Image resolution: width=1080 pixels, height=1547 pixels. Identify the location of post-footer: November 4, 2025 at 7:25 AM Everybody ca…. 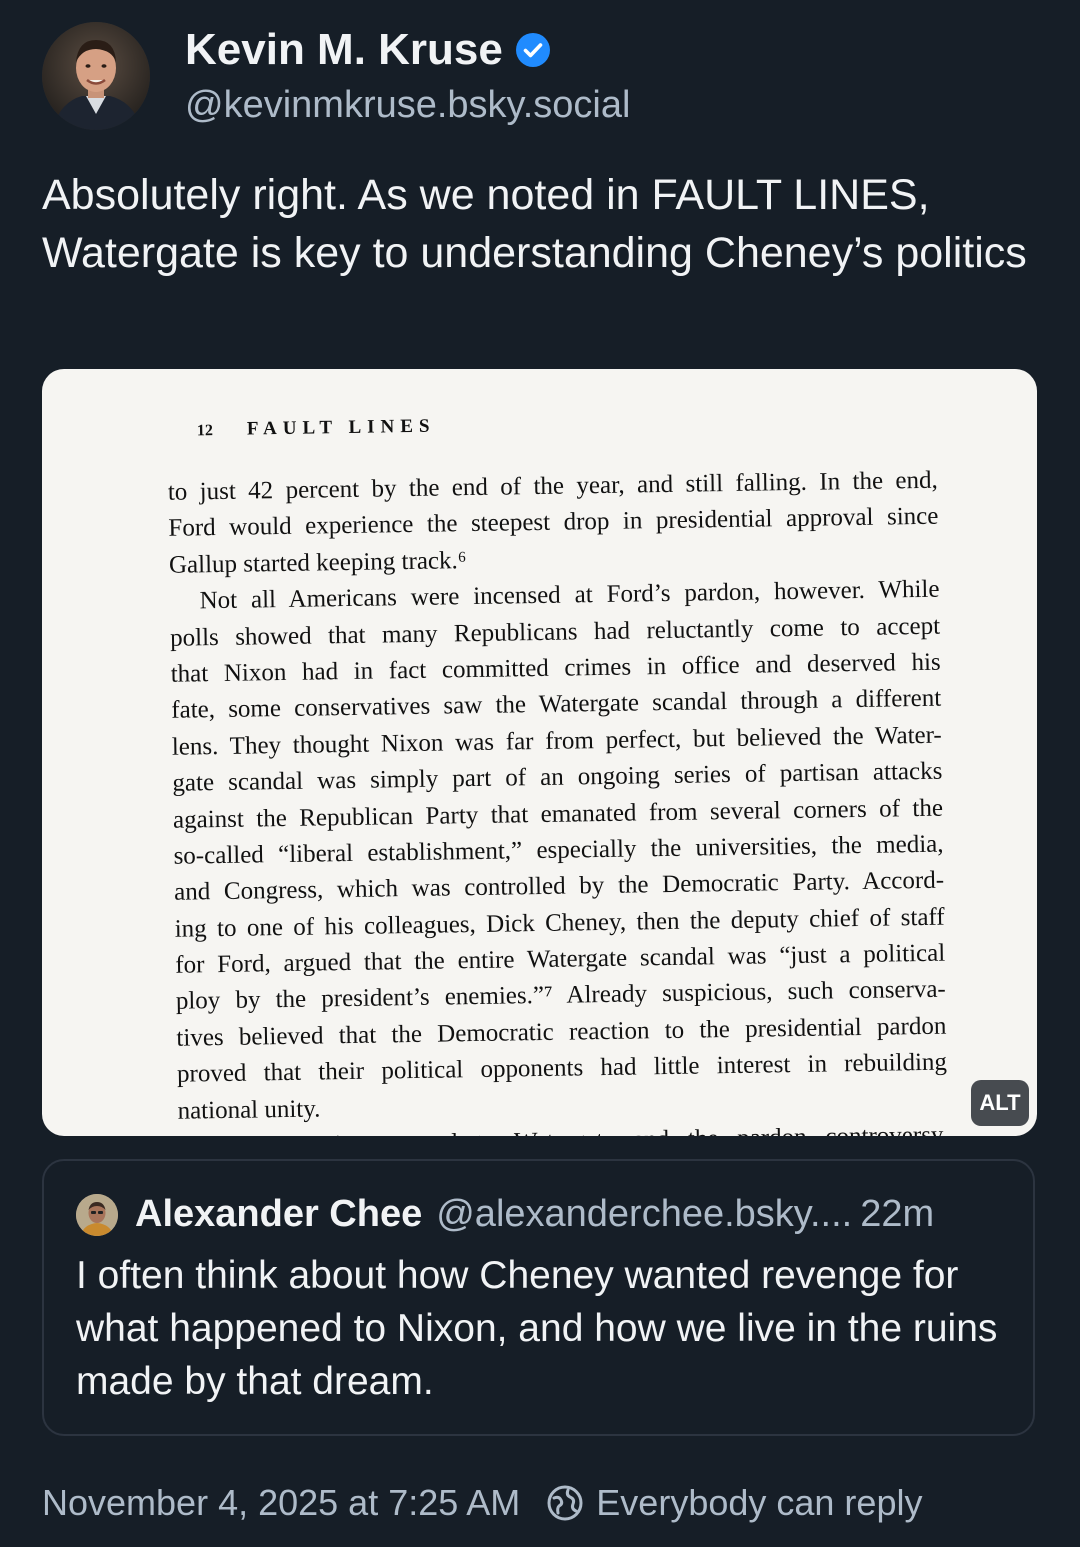
(482, 1503).